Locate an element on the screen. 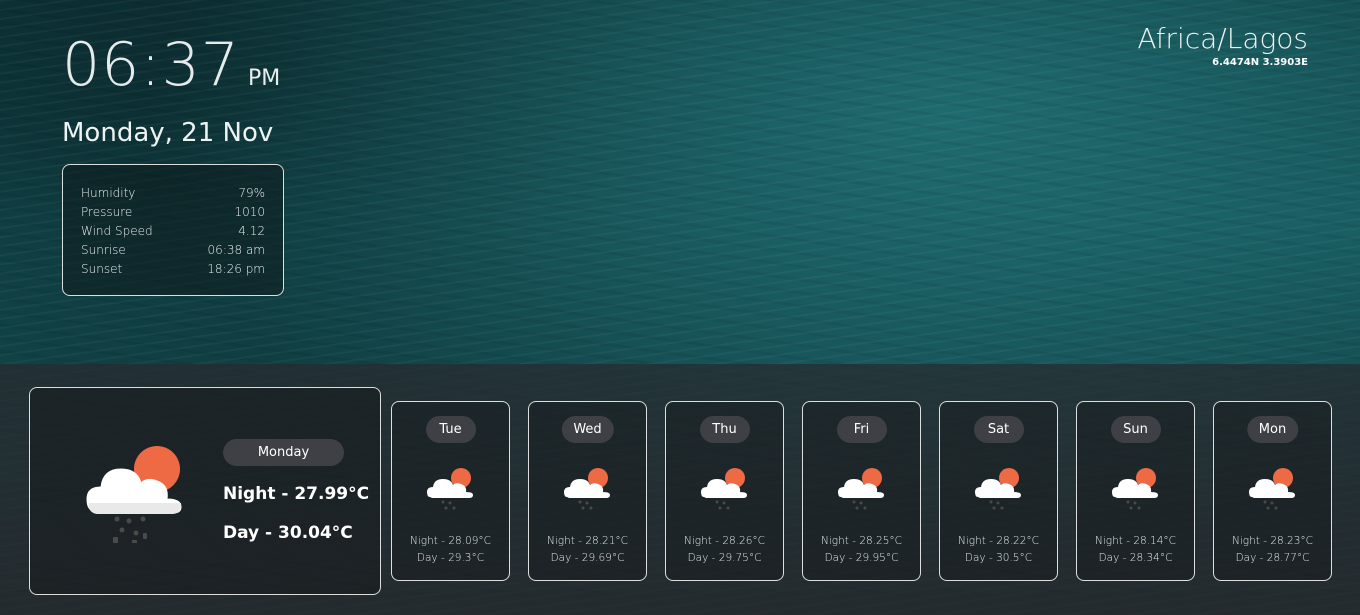 The height and width of the screenshot is (615, 1360). detail-wind-speed: Wind Speed 4.12 is located at coordinates (173, 231).